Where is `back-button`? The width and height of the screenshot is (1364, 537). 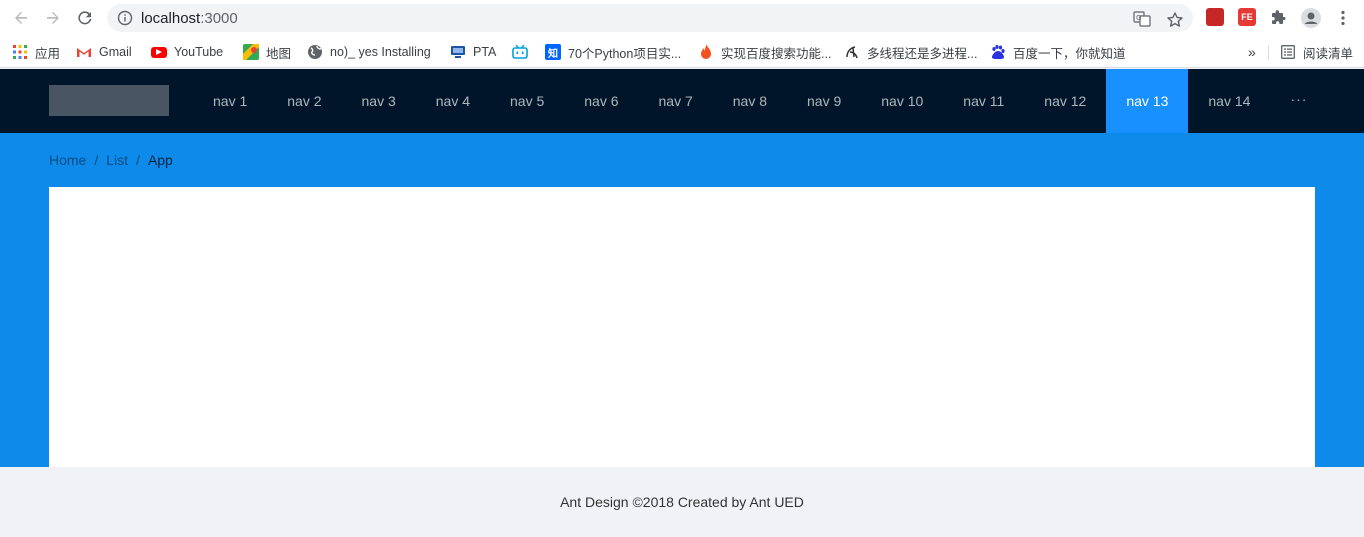
back-button is located at coordinates (21, 18).